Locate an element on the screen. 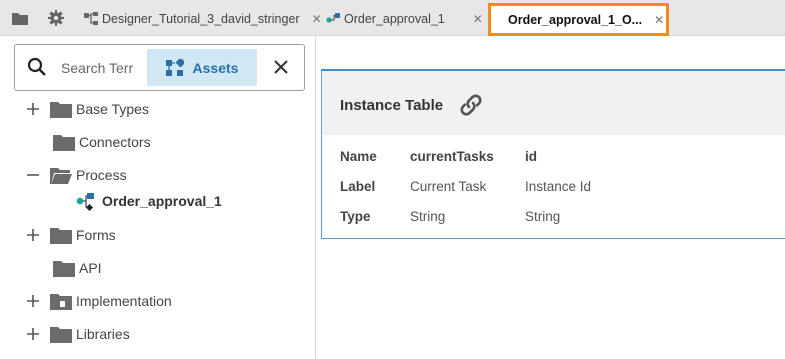 This screenshot has height=359, width=785. assets-icon is located at coordinates (174, 67).